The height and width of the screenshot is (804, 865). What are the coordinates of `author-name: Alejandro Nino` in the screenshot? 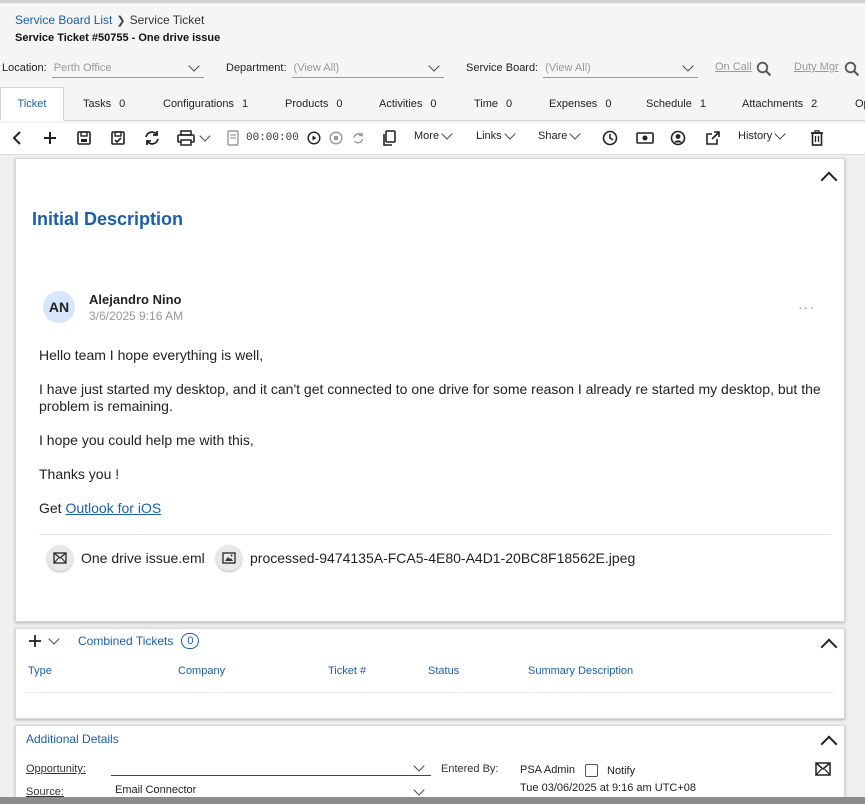 It's located at (135, 299).